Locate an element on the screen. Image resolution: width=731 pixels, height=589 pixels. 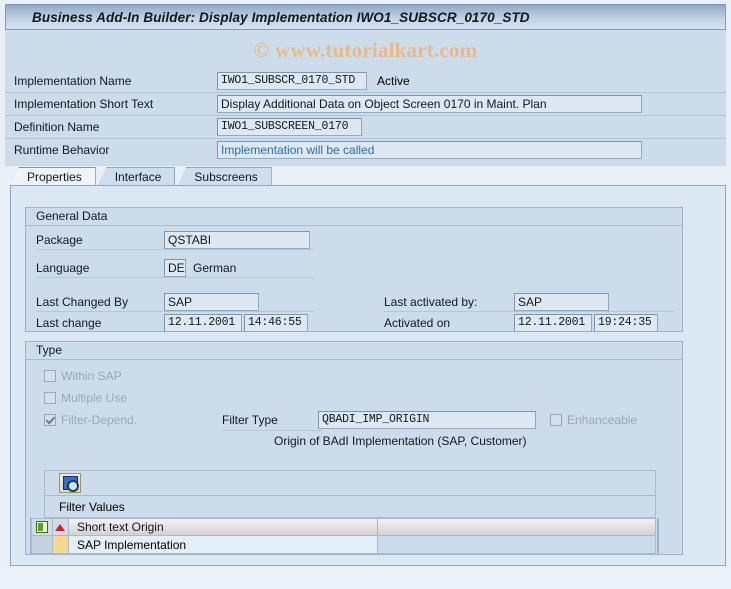
language-name-label: German is located at coordinates (215, 268).